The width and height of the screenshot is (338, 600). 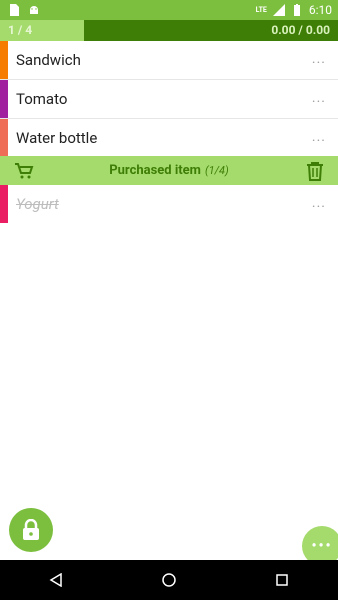 I want to click on purchased-section-header: Purchased item (1/4), so click(x=169, y=170).